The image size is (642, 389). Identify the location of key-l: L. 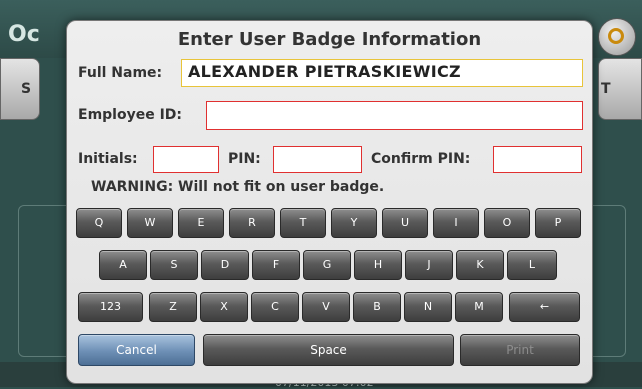
(532, 265).